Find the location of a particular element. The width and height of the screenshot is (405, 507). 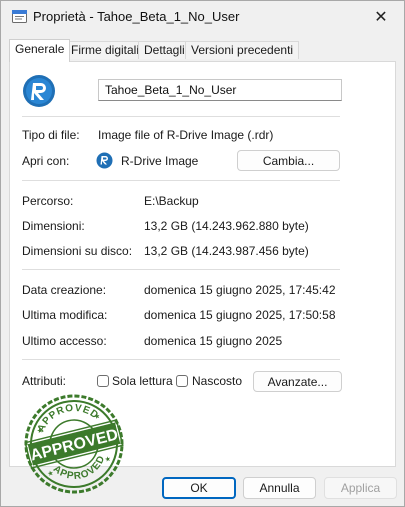

accessed-value: domenica 15 giugno 2025 is located at coordinates (213, 341).